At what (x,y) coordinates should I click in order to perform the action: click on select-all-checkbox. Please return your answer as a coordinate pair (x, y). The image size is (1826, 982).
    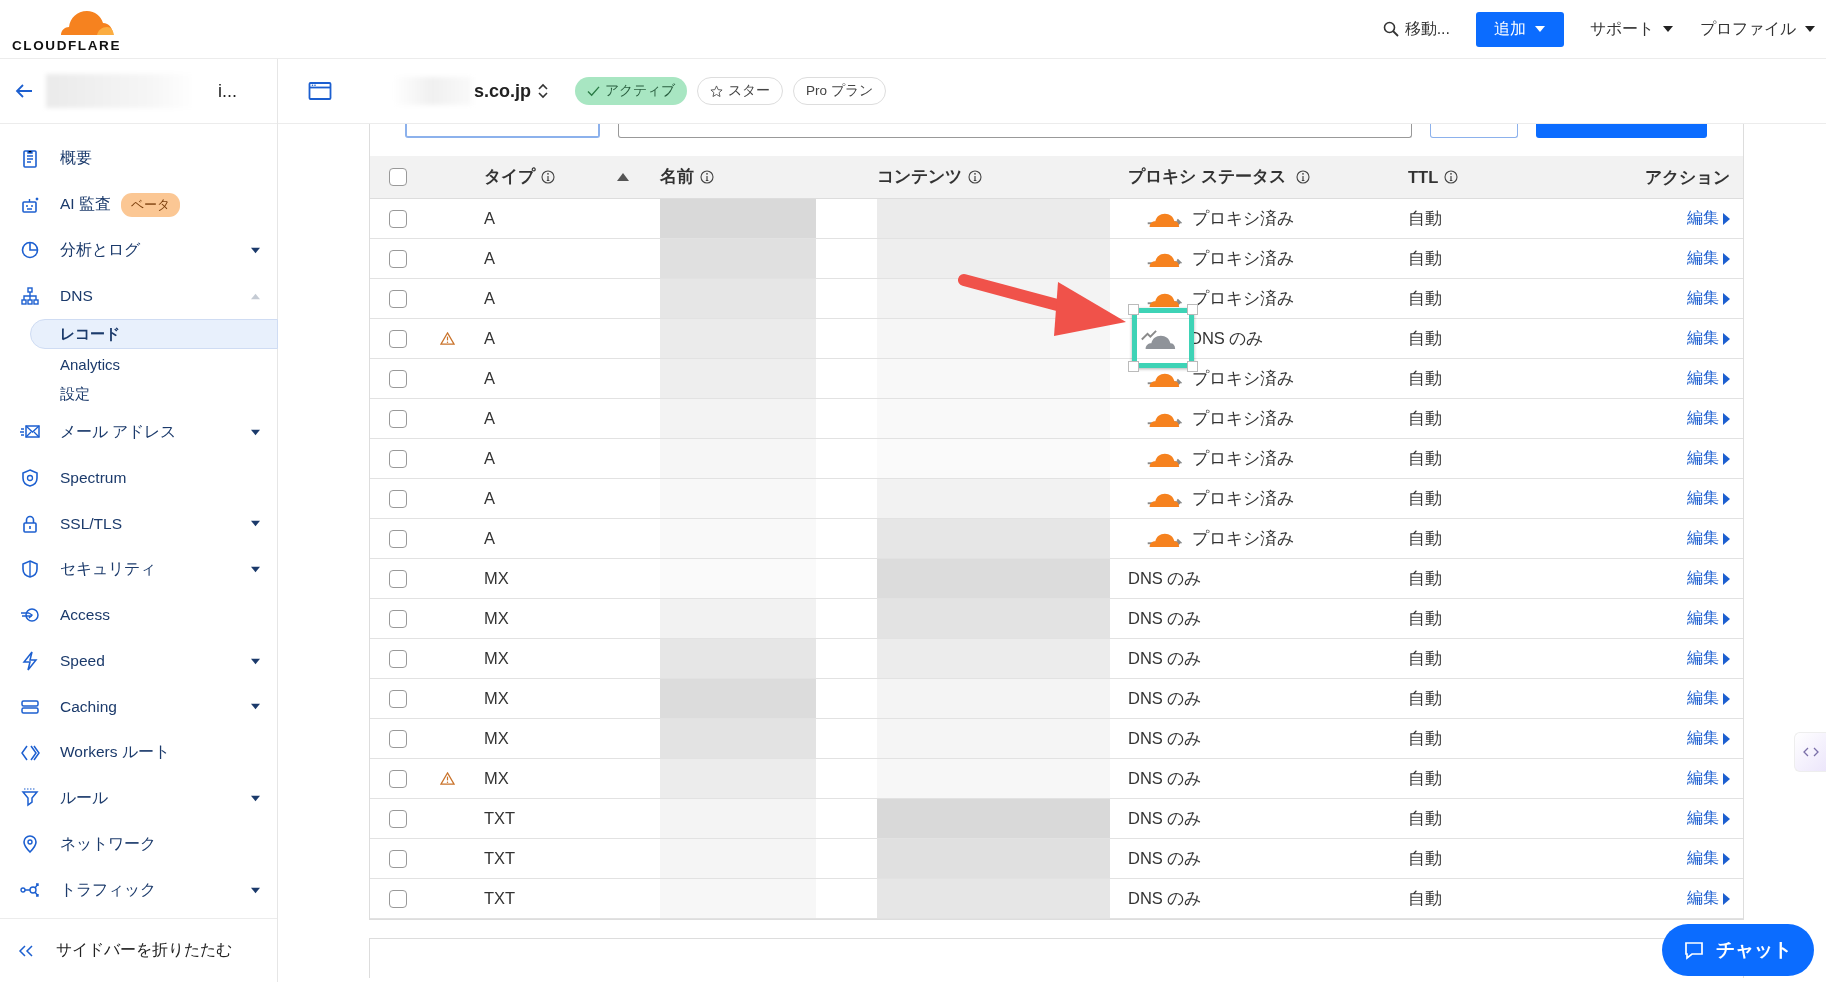
    Looking at the image, I should click on (397, 177).